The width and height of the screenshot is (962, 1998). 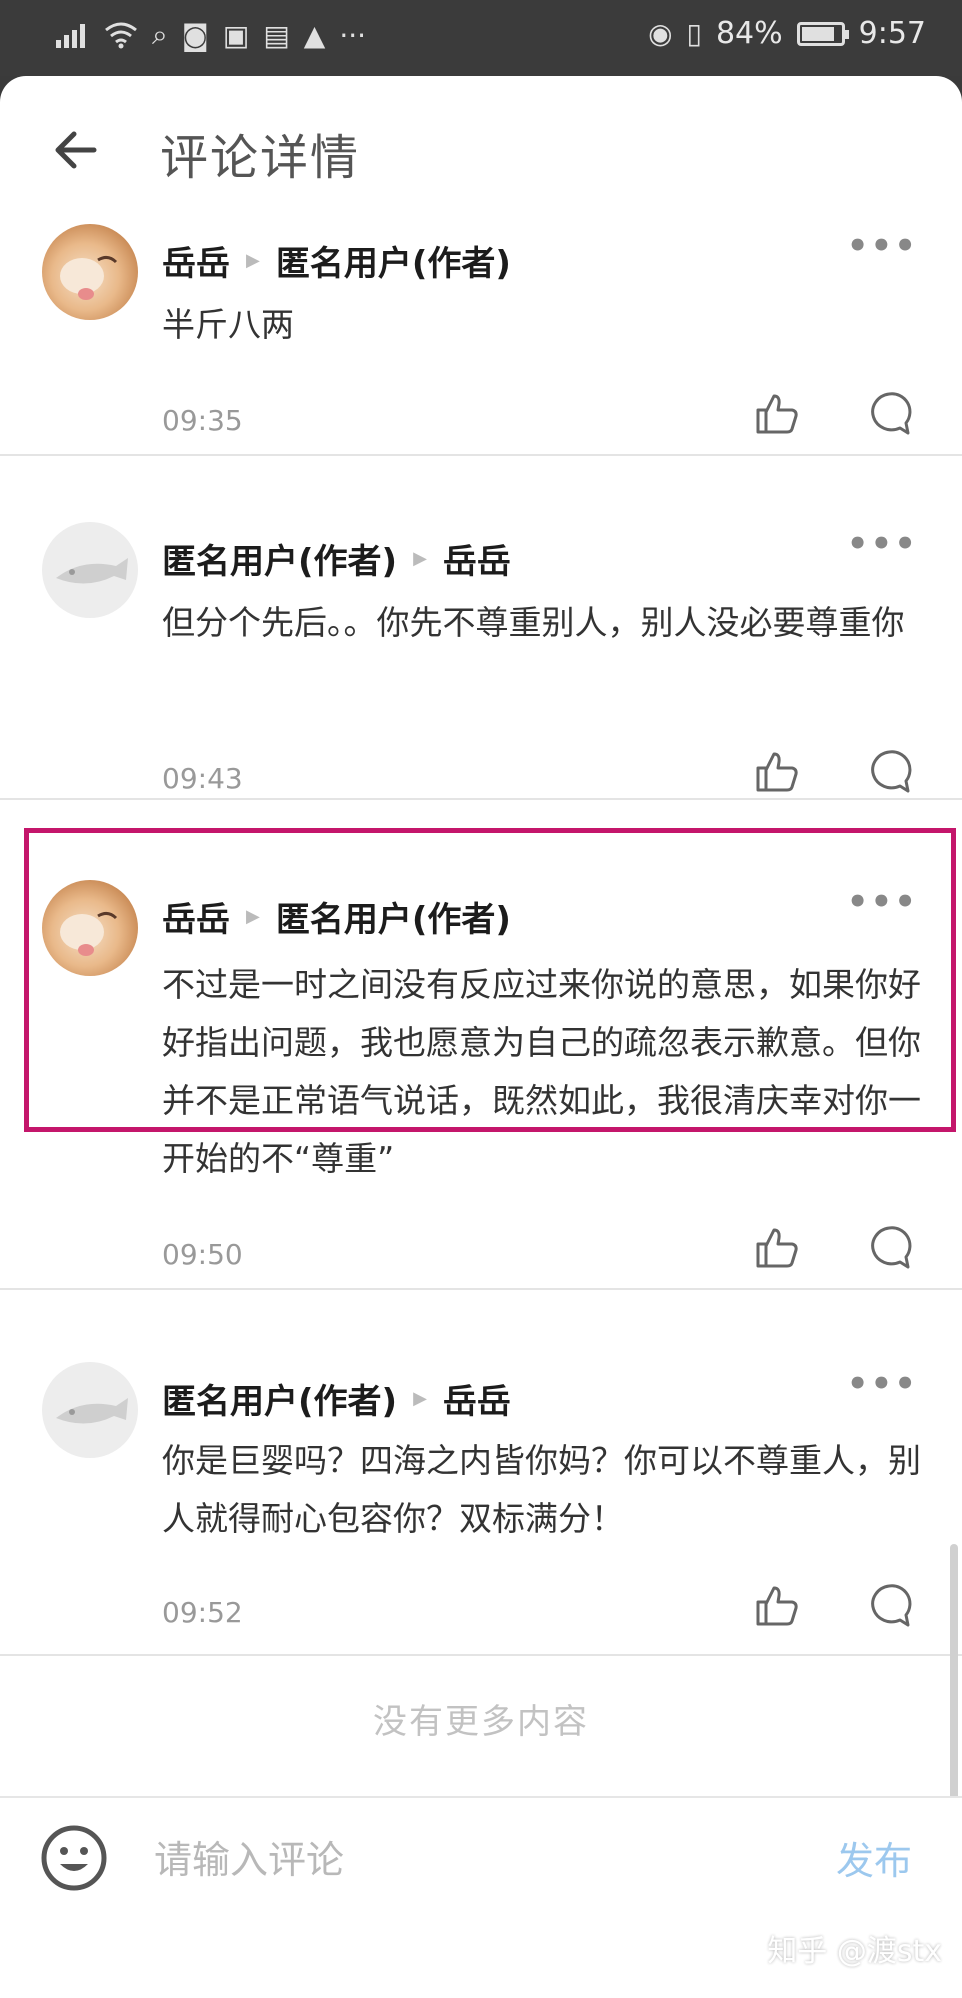 I want to click on vibrate-icon: ▯, so click(x=694, y=33).